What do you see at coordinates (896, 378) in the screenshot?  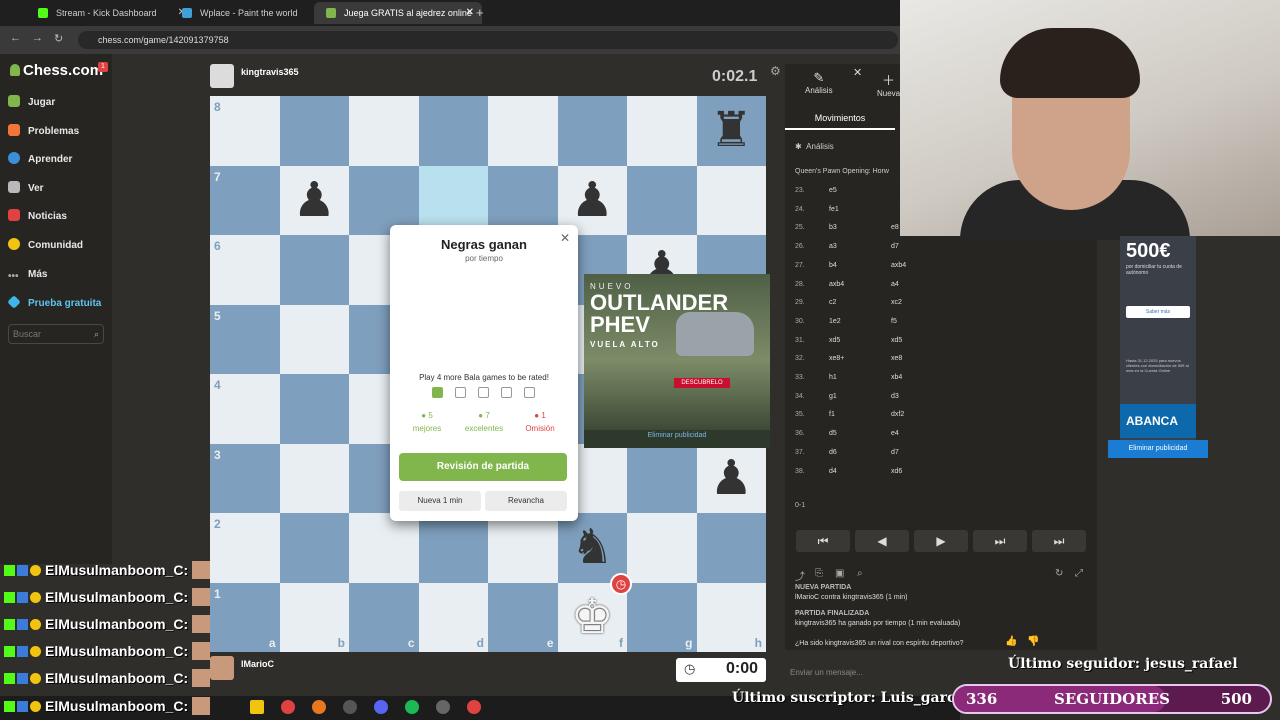 I see `black-move: xb4` at bounding box center [896, 378].